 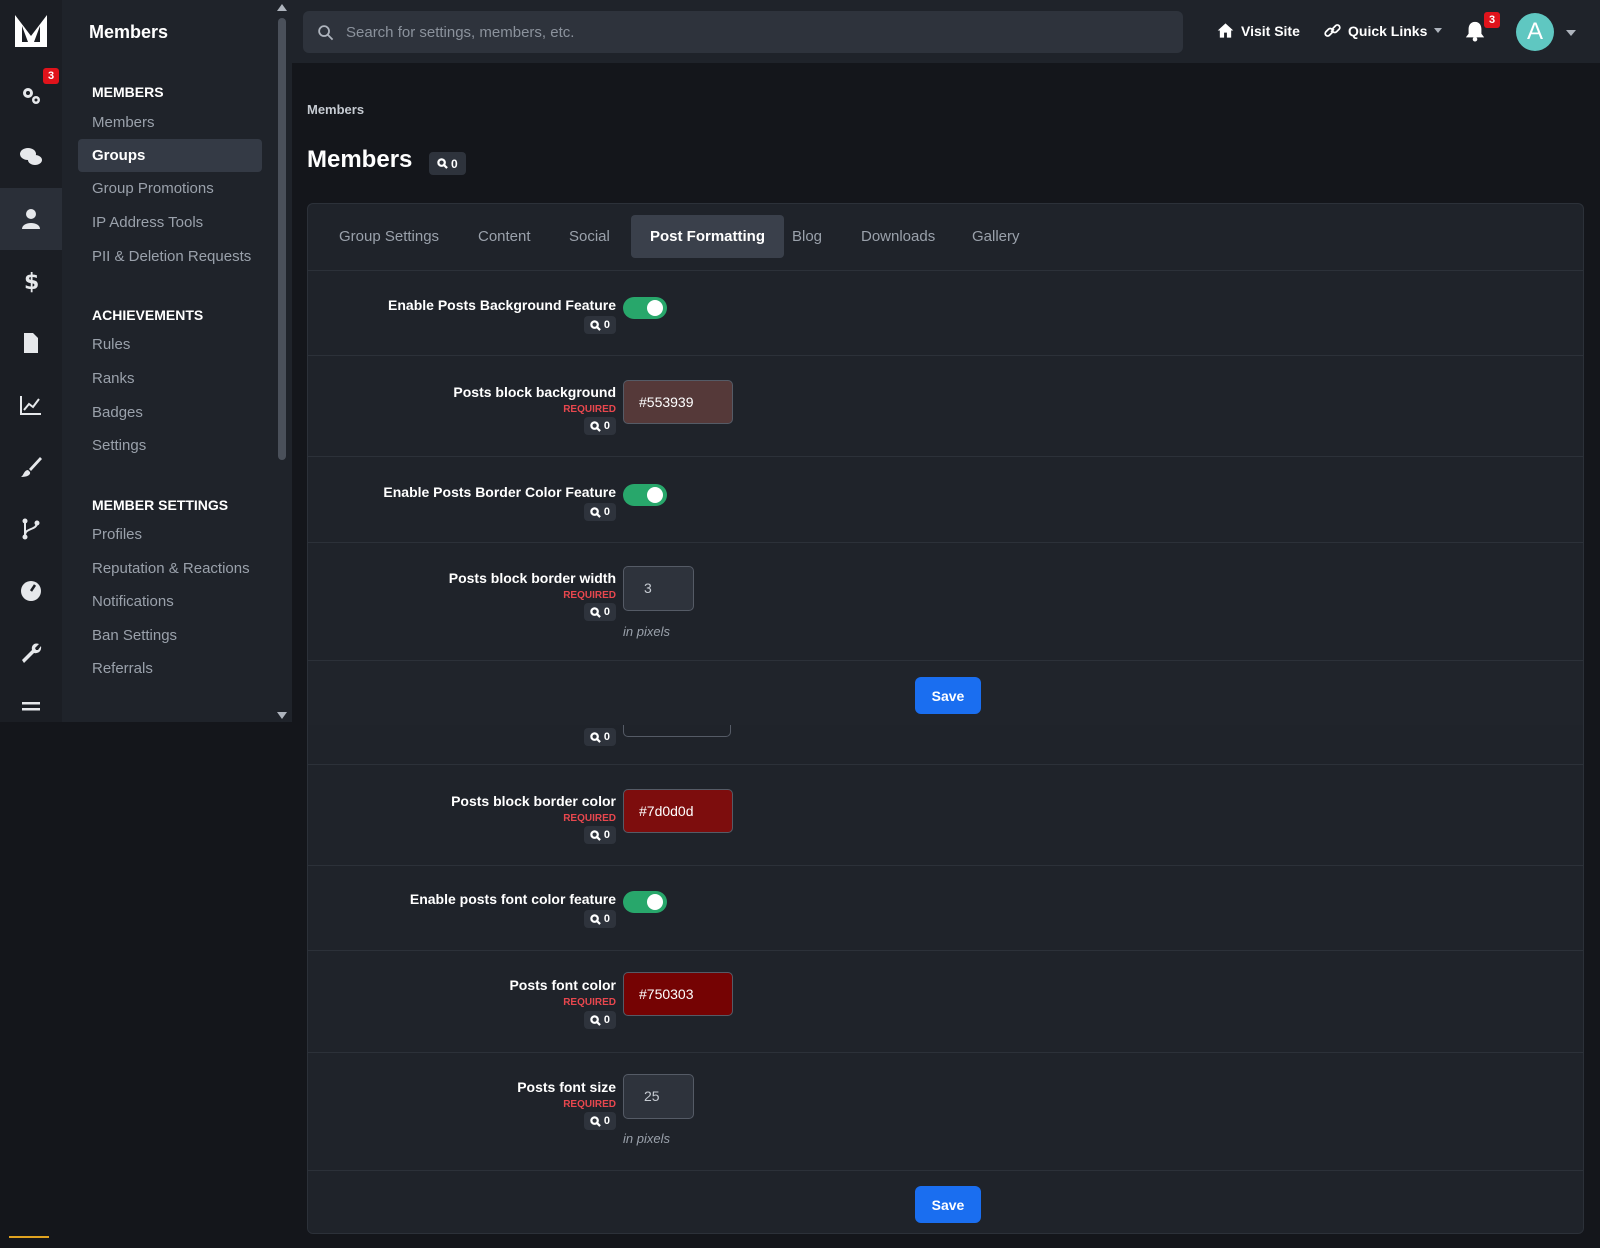 I want to click on tab-social: Social, so click(x=589, y=236).